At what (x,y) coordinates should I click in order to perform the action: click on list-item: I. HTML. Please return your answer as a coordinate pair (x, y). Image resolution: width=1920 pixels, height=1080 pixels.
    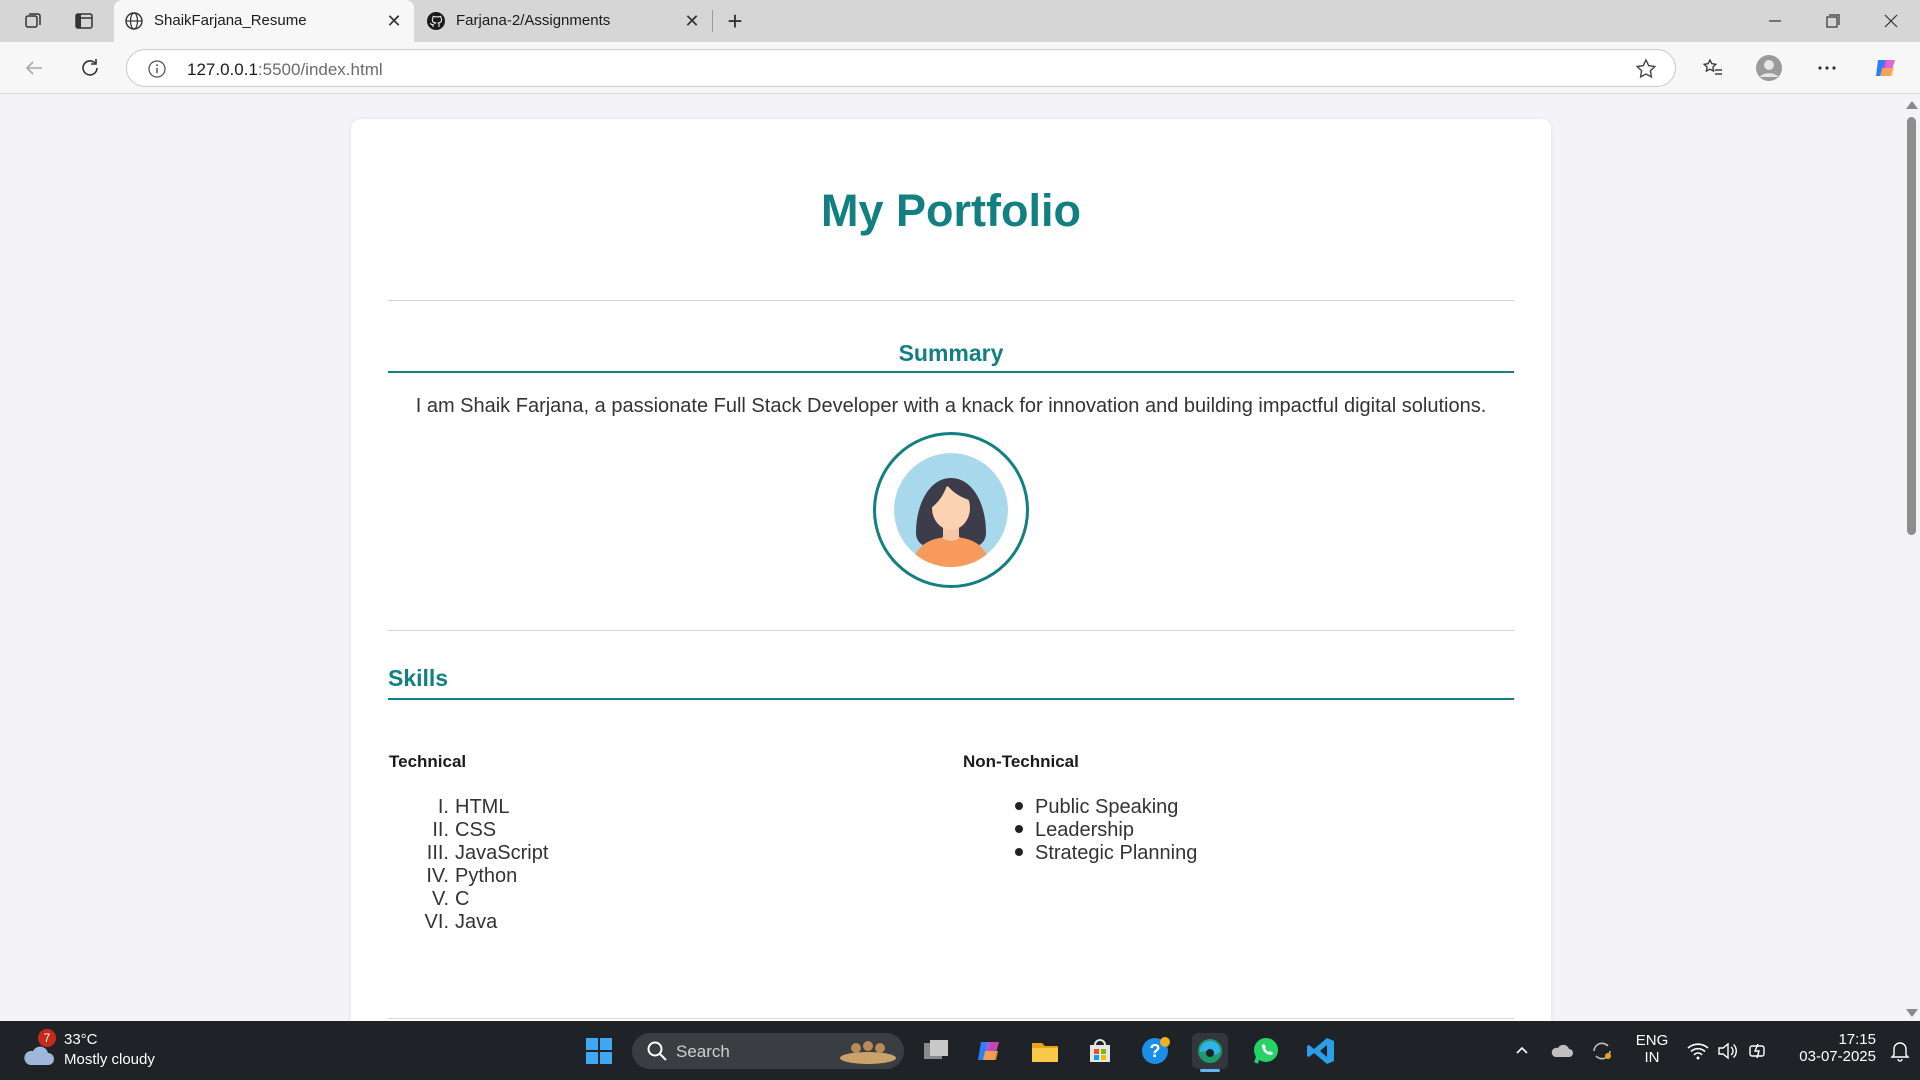
    Looking at the image, I should click on (483, 807).